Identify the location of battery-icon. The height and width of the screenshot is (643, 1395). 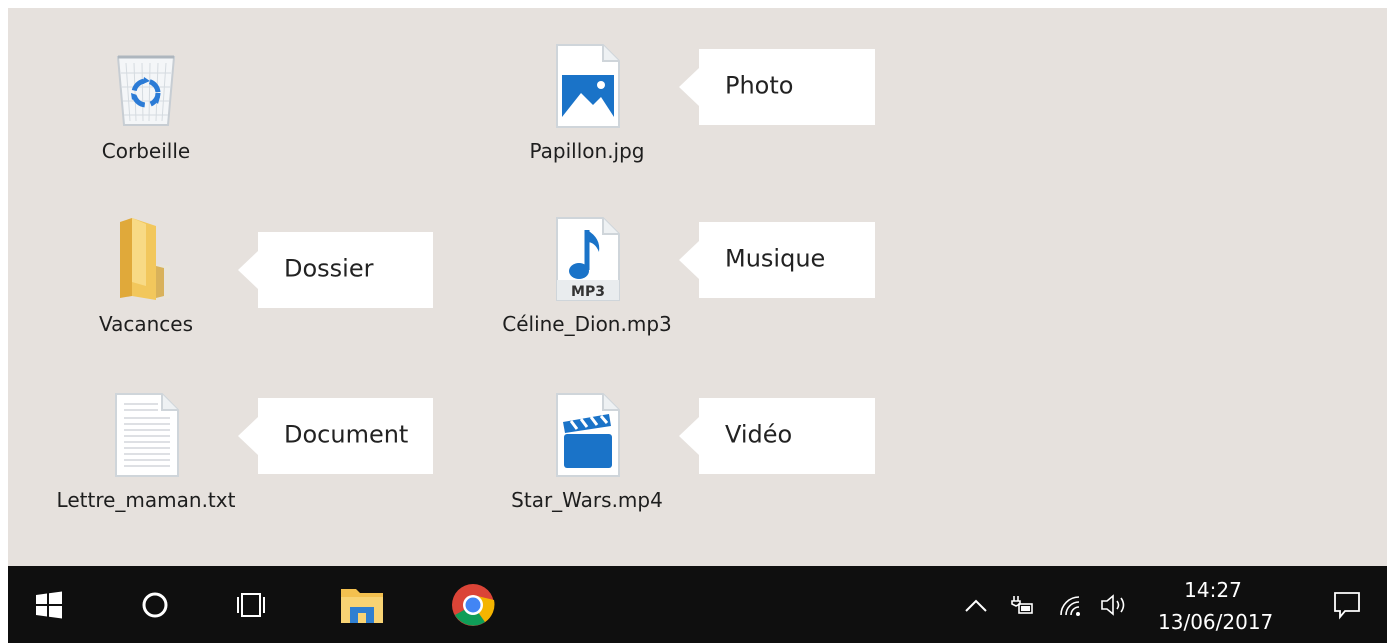
(1022, 604).